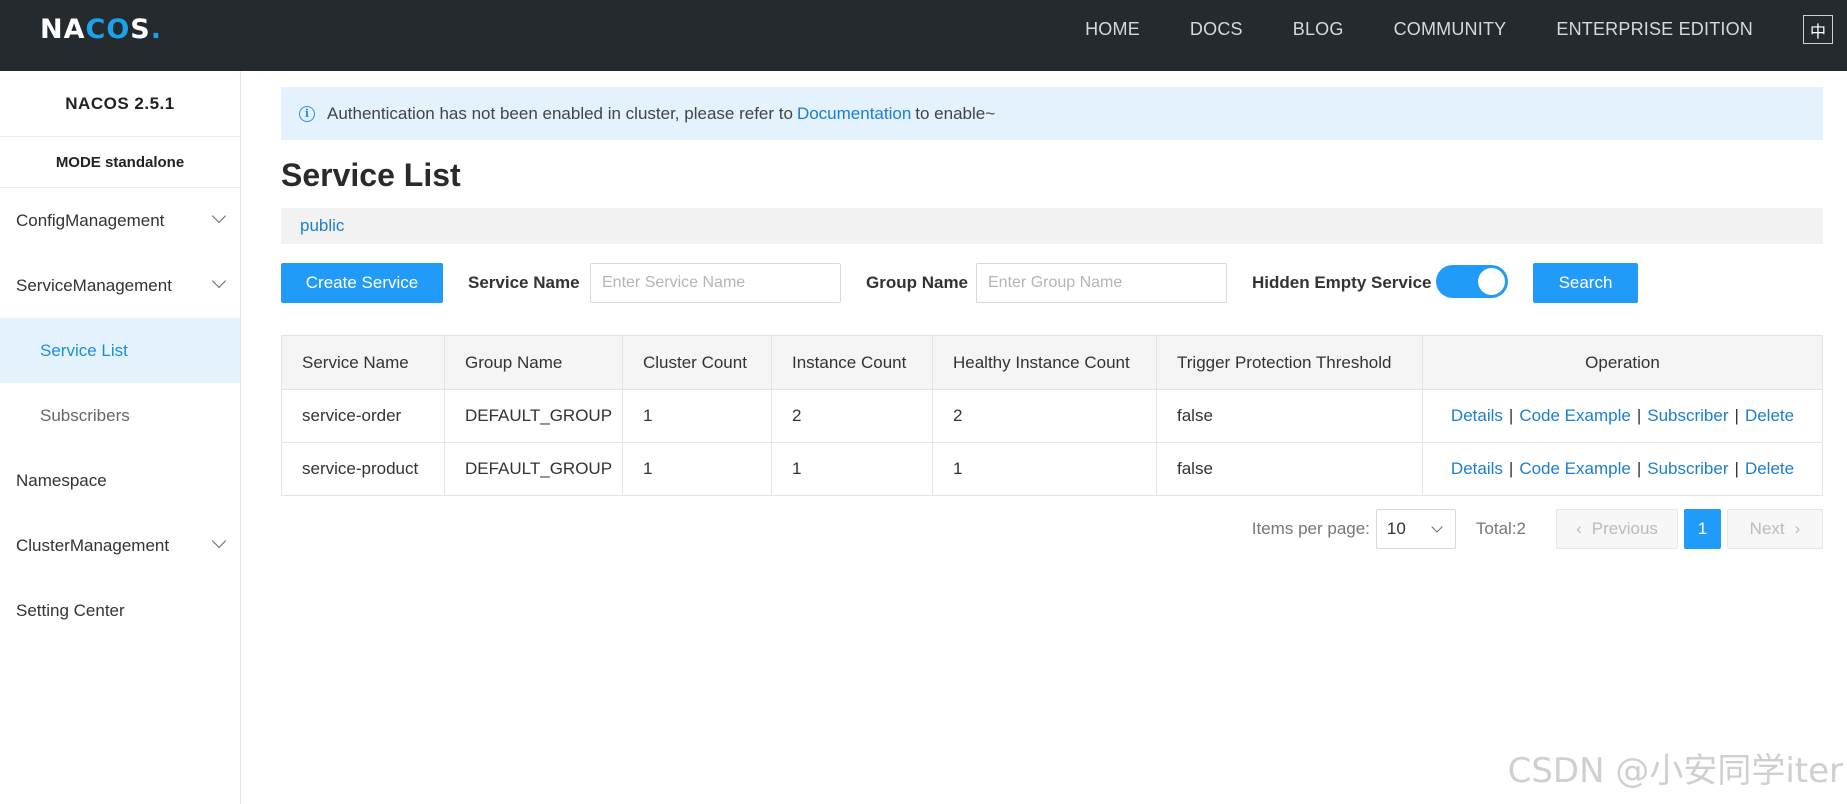  Describe the element at coordinates (120, 480) in the screenshot. I see `sidebar-item-namespace: Namespace` at that location.